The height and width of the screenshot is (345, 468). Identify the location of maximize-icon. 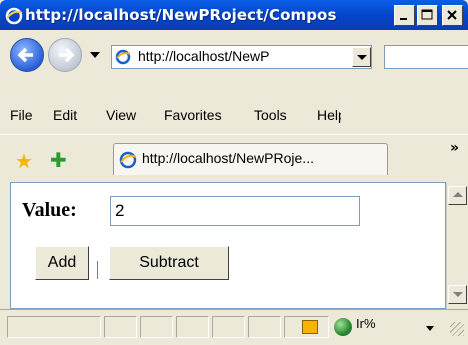
(427, 14).